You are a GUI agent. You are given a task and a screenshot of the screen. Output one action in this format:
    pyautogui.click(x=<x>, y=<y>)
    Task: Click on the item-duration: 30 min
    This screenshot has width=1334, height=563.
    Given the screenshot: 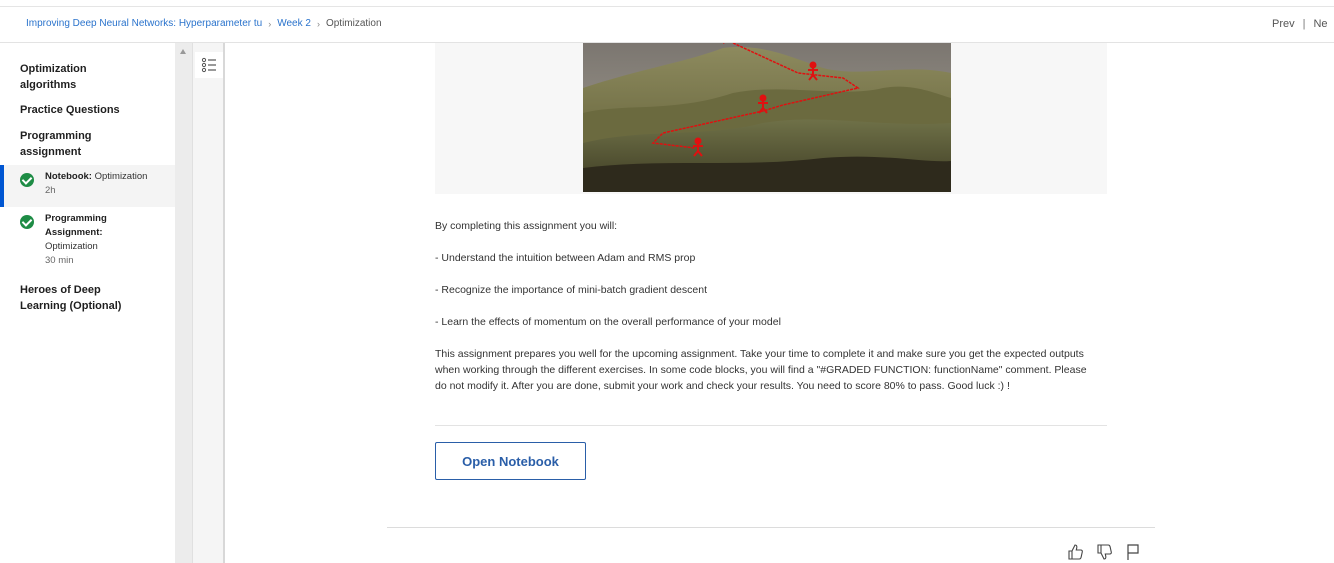 What is the action you would take?
    pyautogui.click(x=59, y=260)
    